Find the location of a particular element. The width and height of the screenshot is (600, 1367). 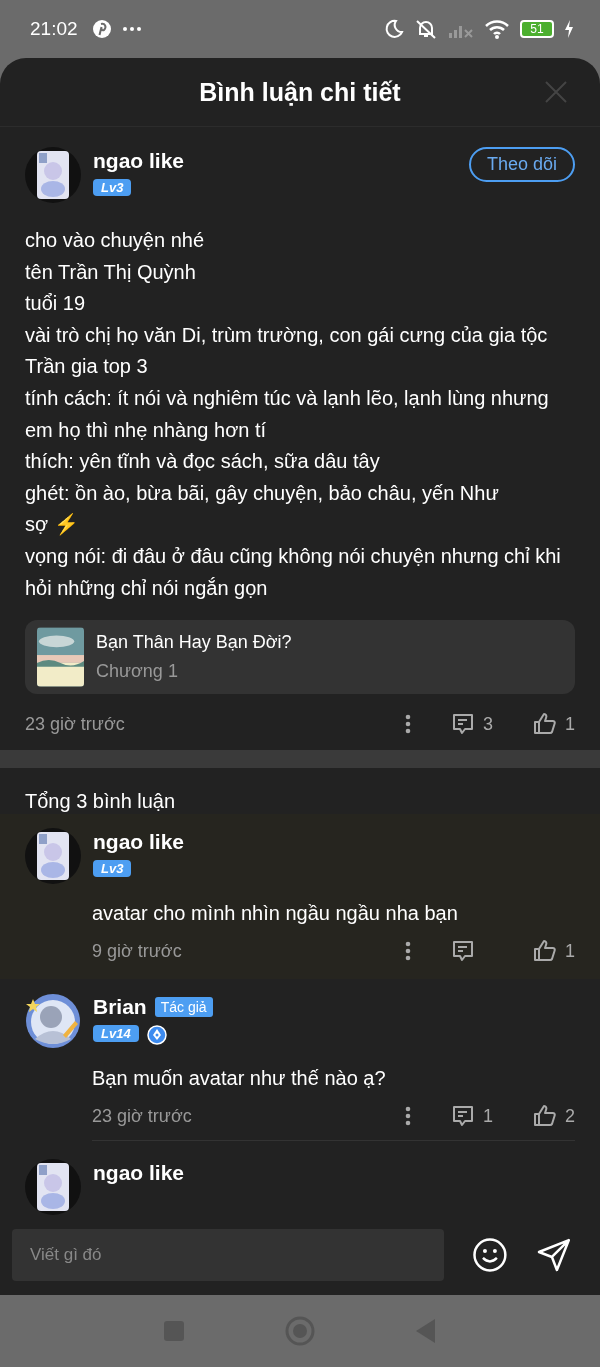

level-badge: Lv14 is located at coordinates (116, 1034).